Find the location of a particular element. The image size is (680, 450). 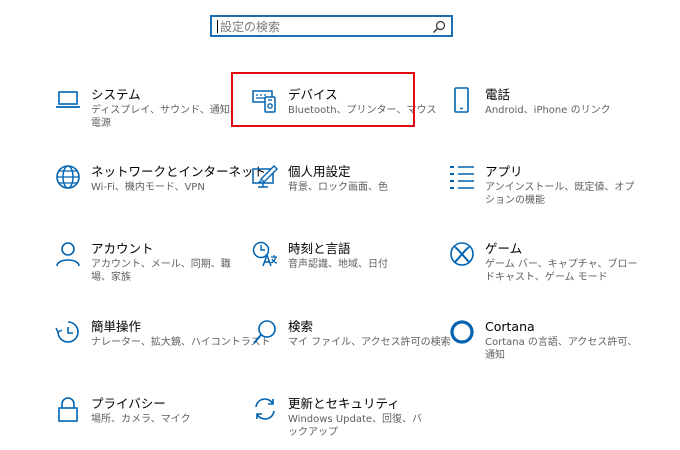

search-placeholder: 設定の検索 is located at coordinates (250, 27).